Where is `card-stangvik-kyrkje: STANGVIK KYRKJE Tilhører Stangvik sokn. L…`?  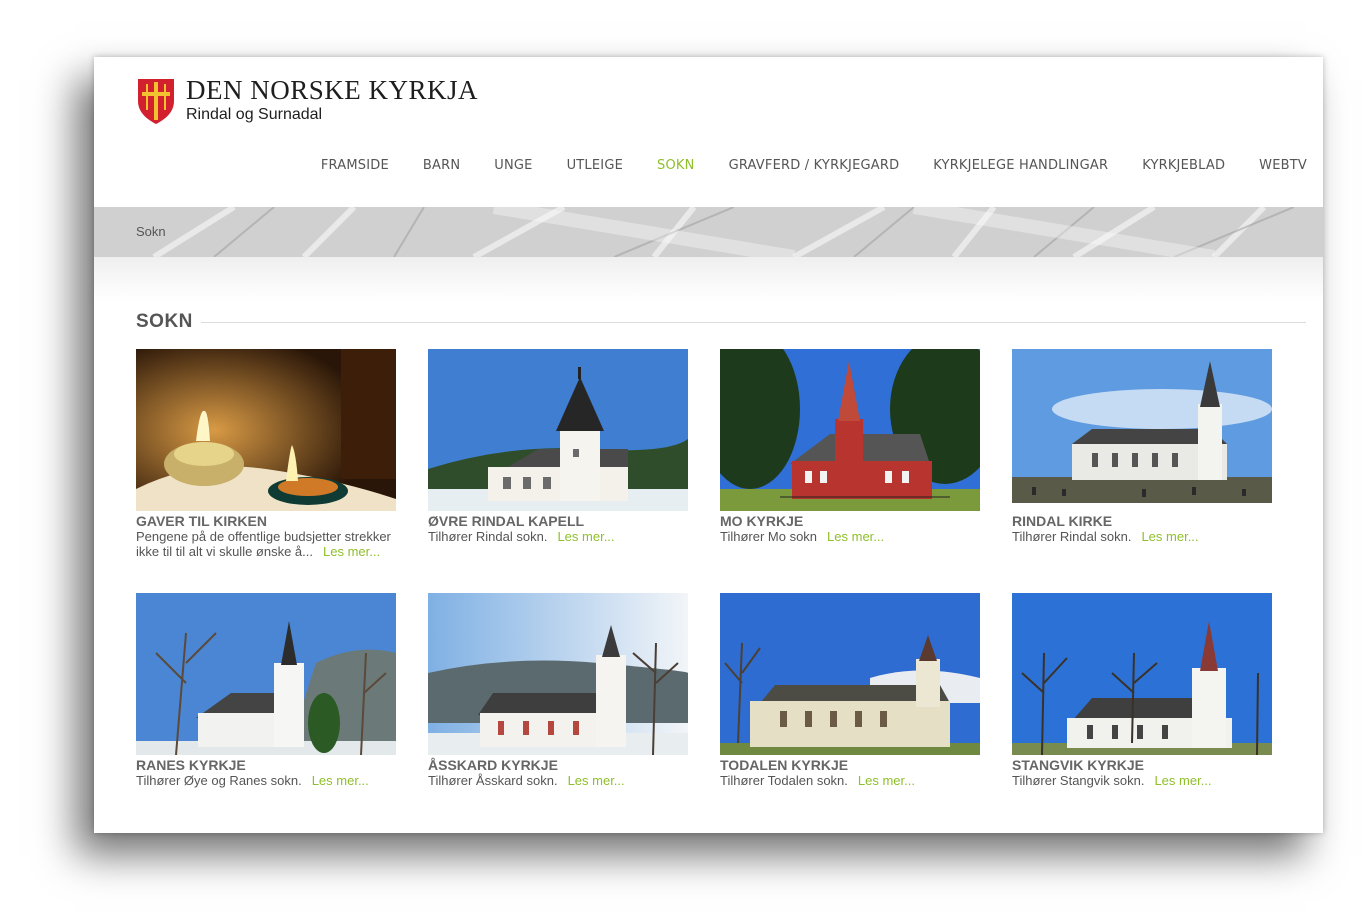 card-stangvik-kyrkje: STANGVIK KYRKJE Tilhører Stangvik sokn. L… is located at coordinates (1143, 690).